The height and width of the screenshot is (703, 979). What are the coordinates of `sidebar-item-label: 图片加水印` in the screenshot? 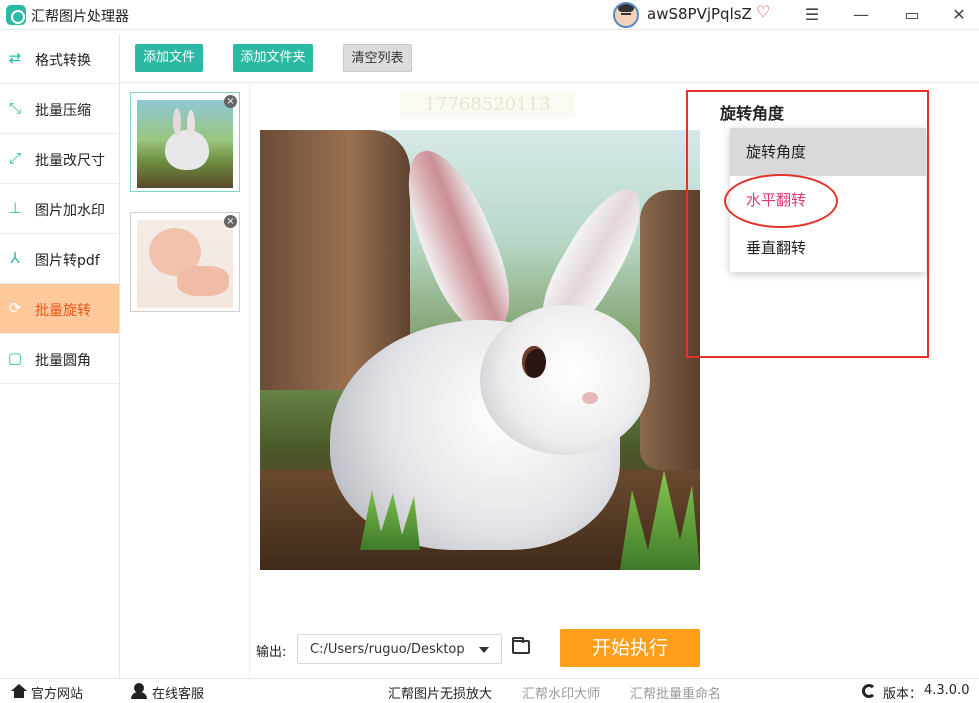 It's located at (70, 211).